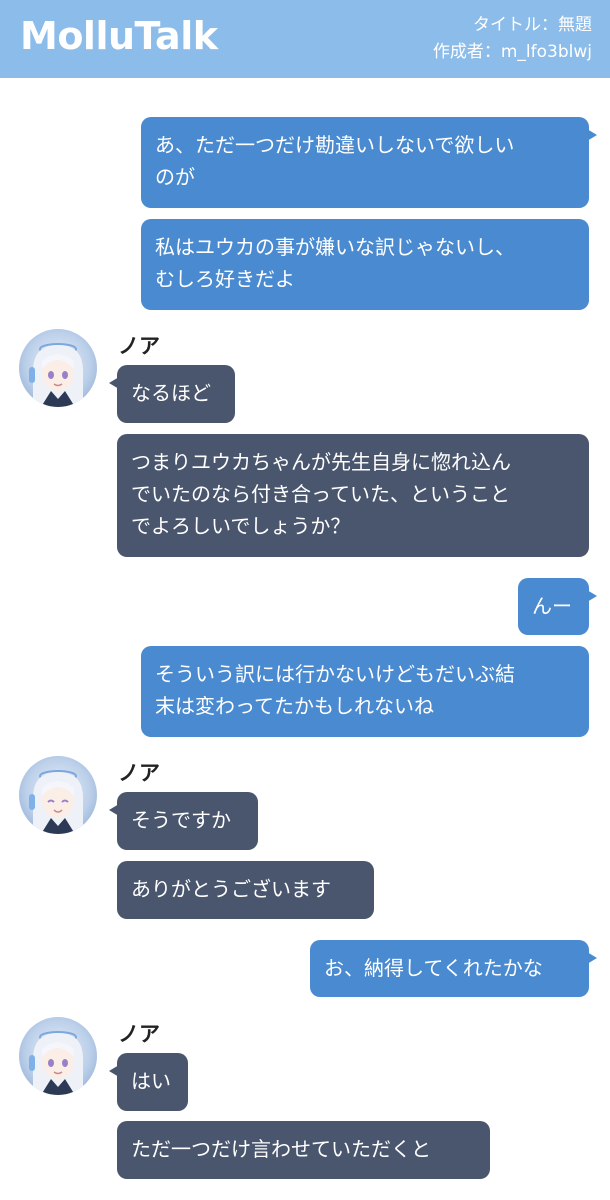  Describe the element at coordinates (281, 1149) in the screenshot. I see `message-line: ただ一つだけ言わせていただくと` at that location.